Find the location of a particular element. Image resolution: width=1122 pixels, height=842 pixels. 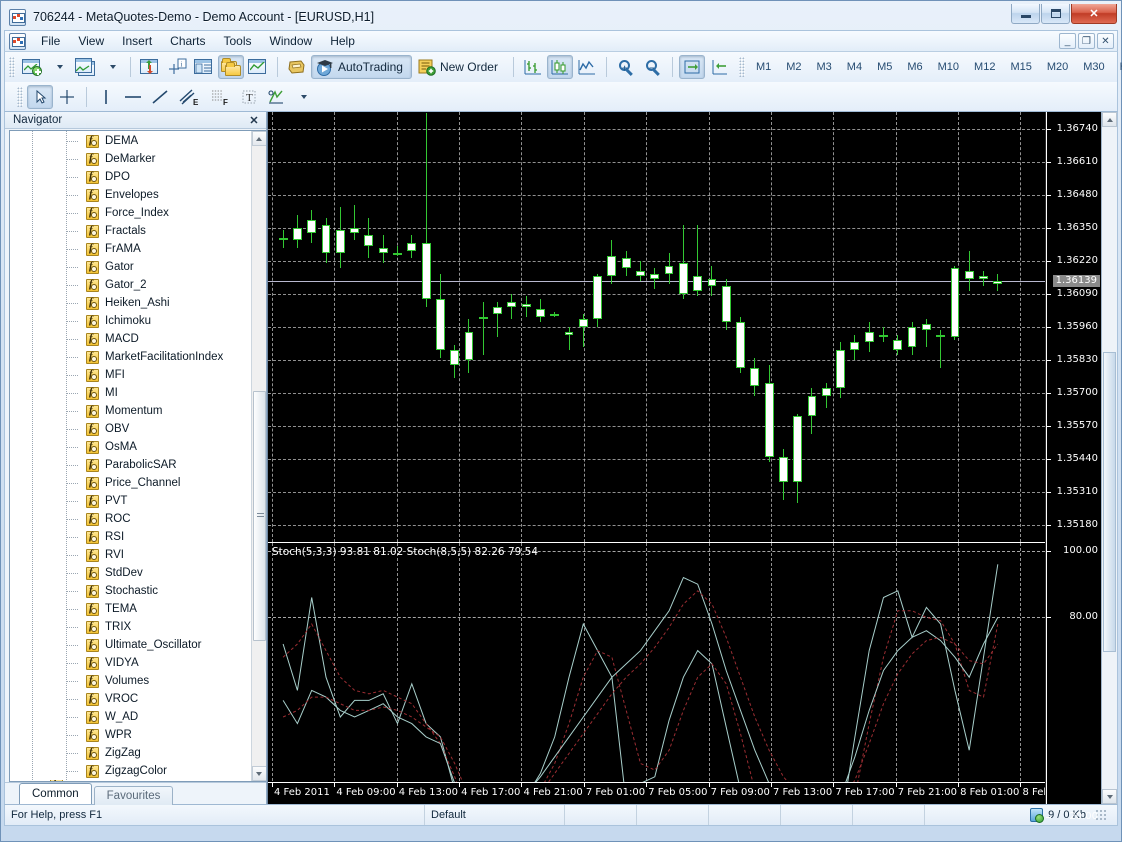

bar-chart-button is located at coordinates (533, 67).